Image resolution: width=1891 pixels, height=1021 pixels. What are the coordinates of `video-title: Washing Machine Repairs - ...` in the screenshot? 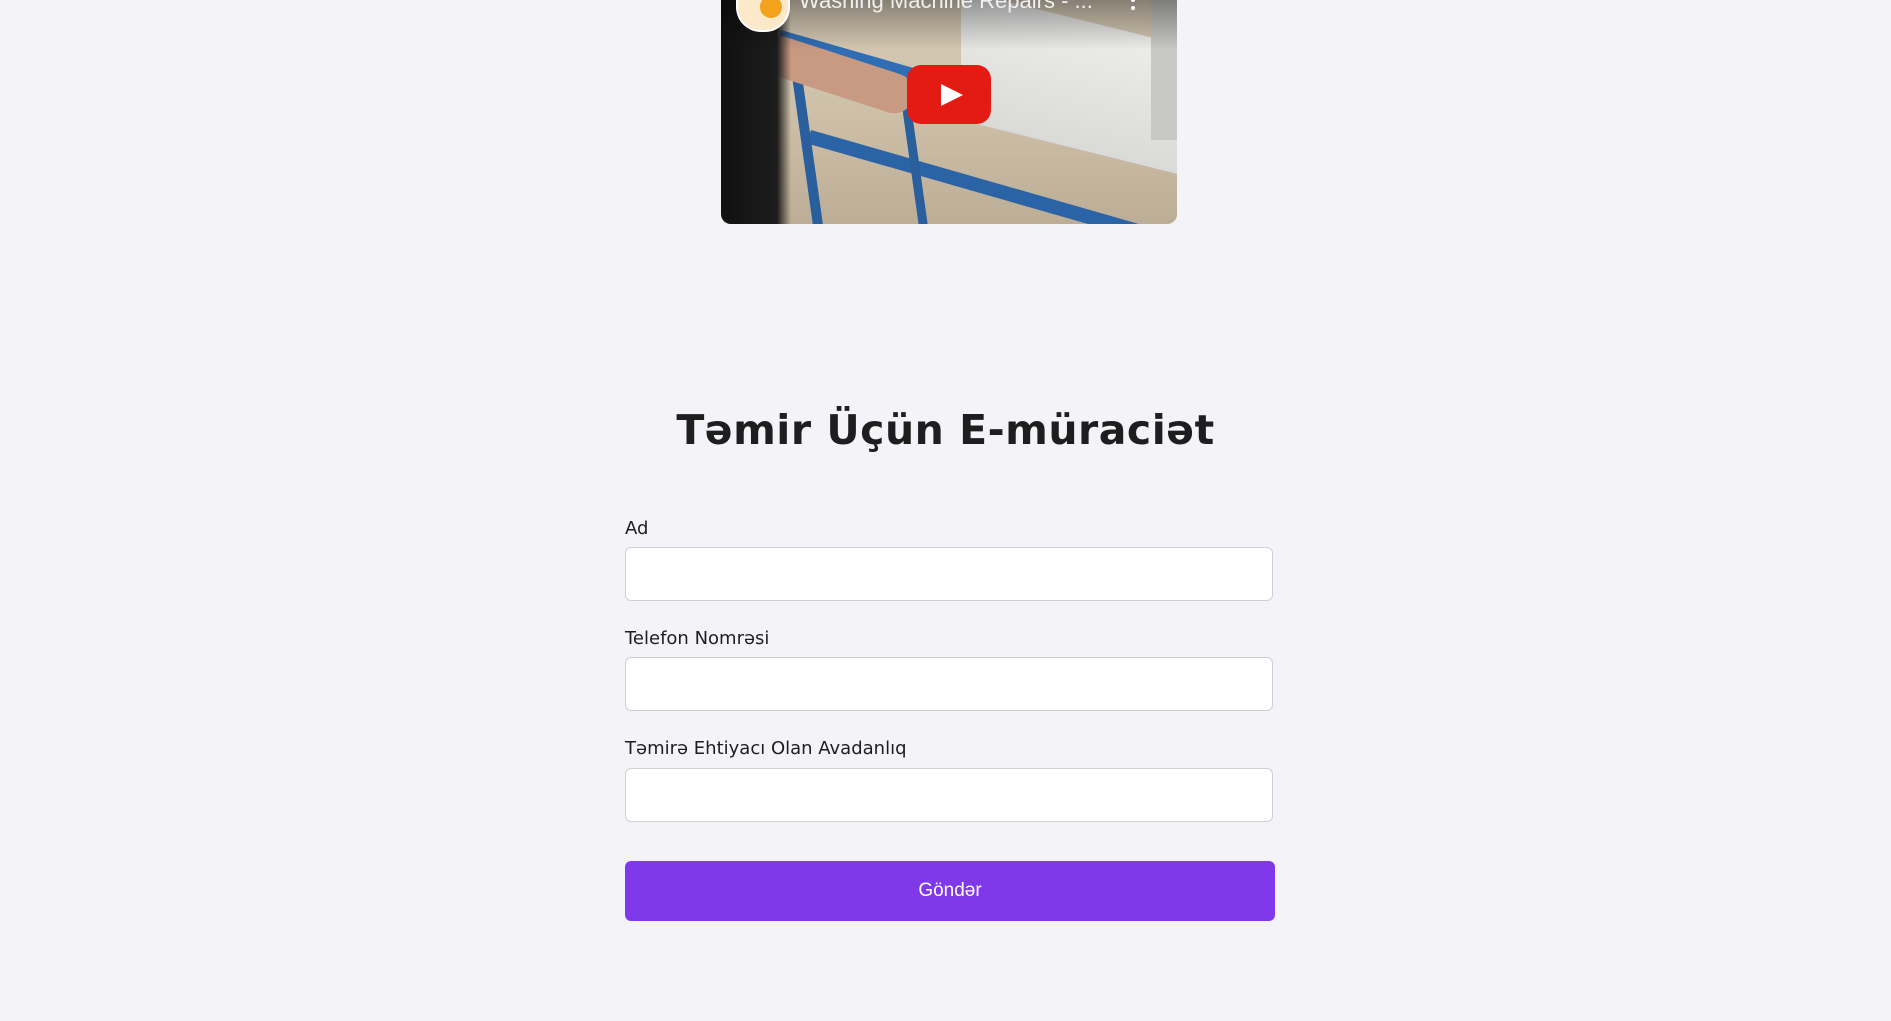 It's located at (946, 6).